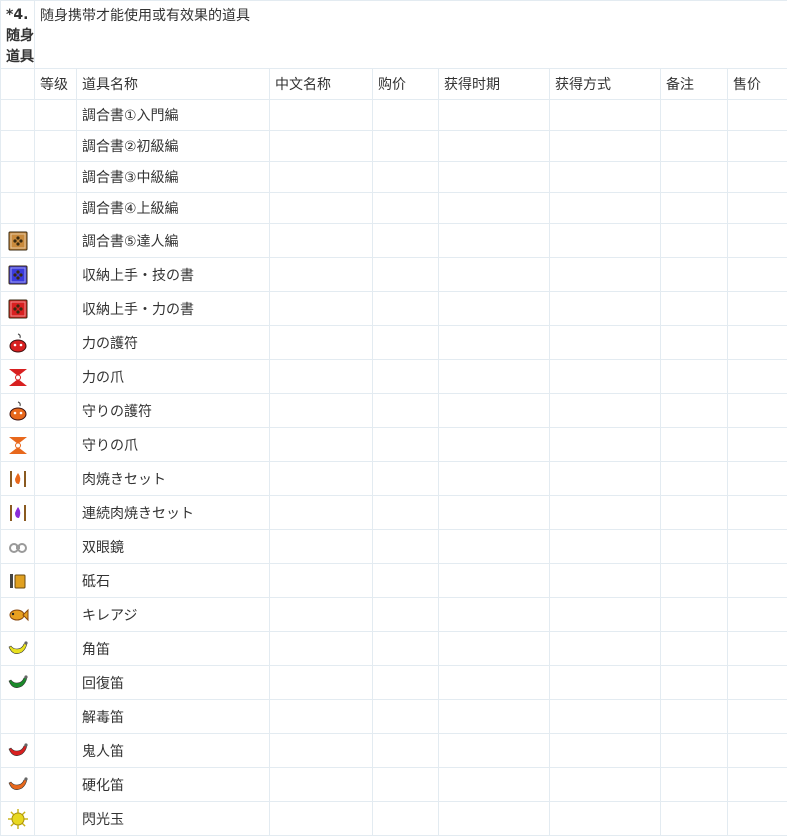 The height and width of the screenshot is (836, 787). What do you see at coordinates (173, 785) in the screenshot?
I see `row-item-name: 硬化笛` at bounding box center [173, 785].